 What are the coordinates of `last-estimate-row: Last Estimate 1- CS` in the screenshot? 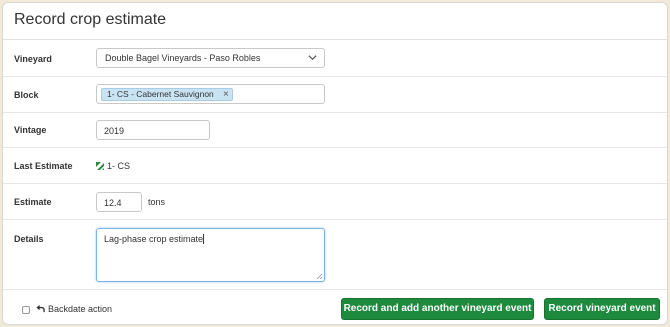 It's located at (335, 166).